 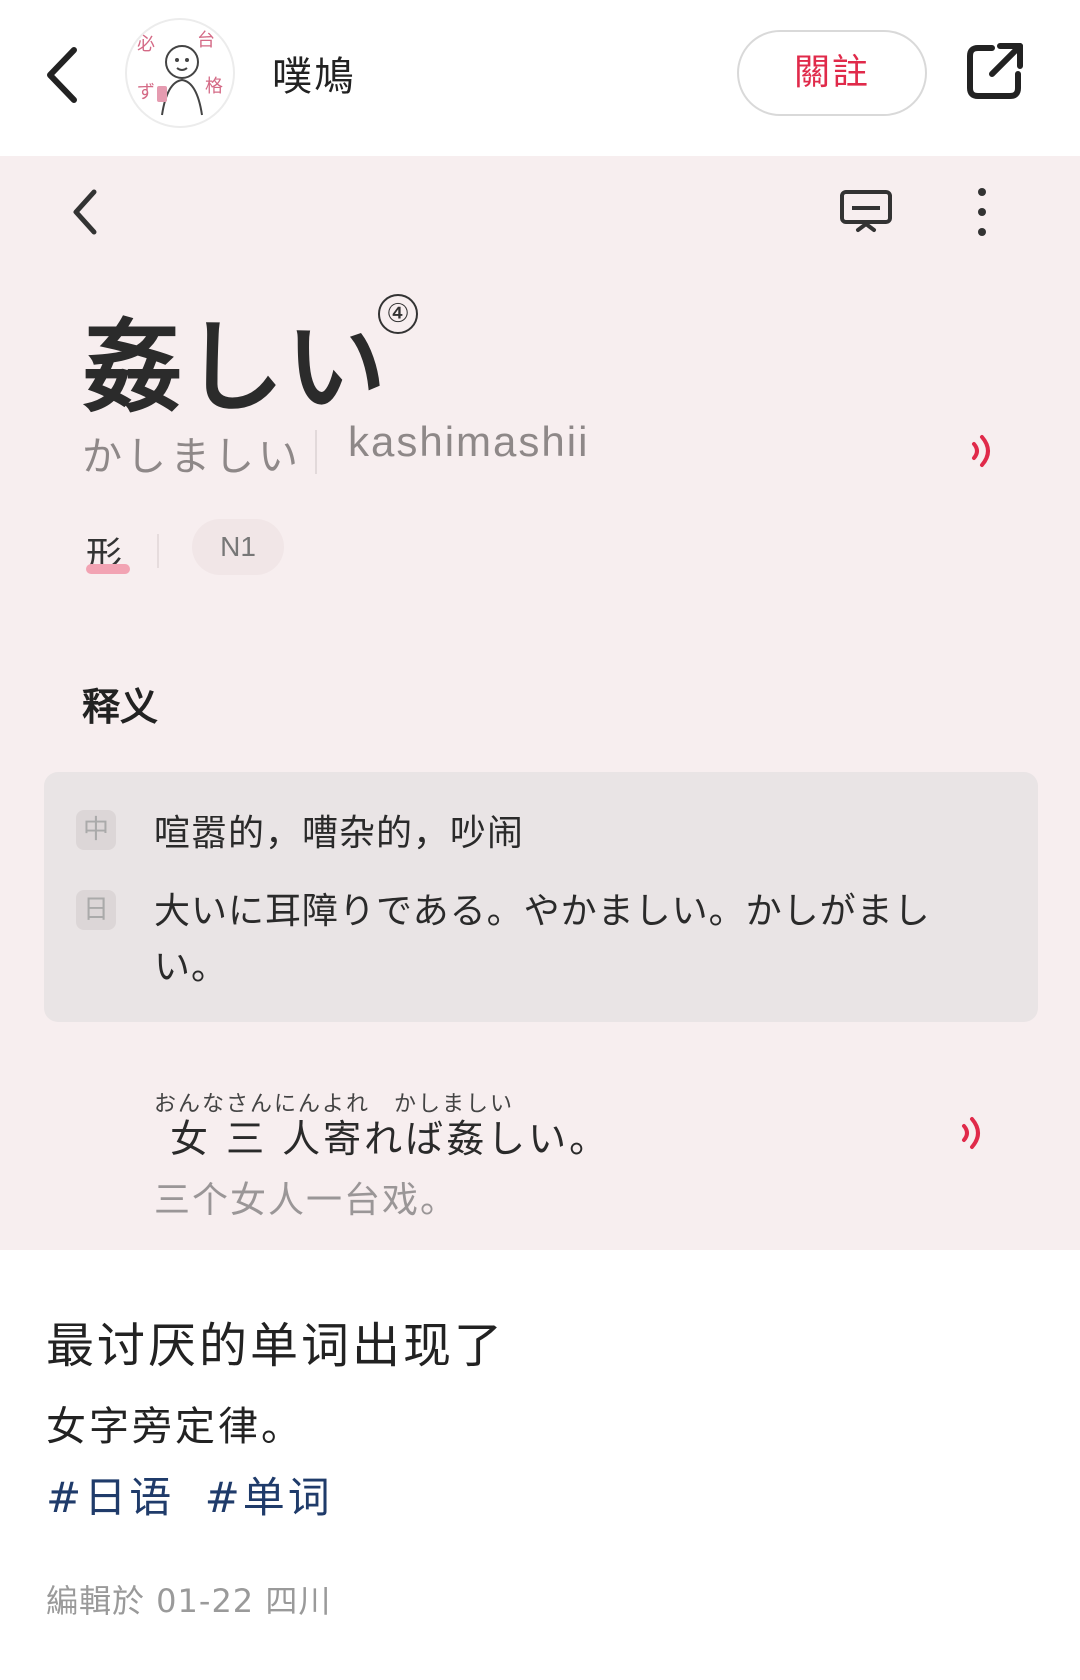 I want to click on follow-button: 關註, so click(x=832, y=73).